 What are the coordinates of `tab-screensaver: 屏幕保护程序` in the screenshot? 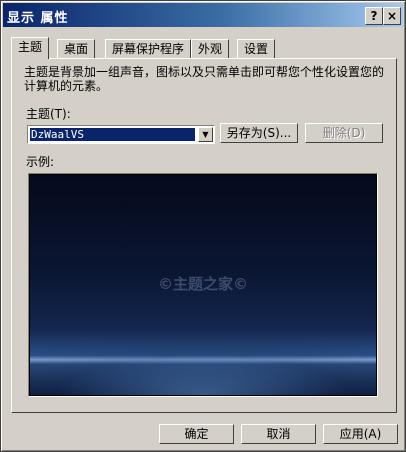 It's located at (148, 48).